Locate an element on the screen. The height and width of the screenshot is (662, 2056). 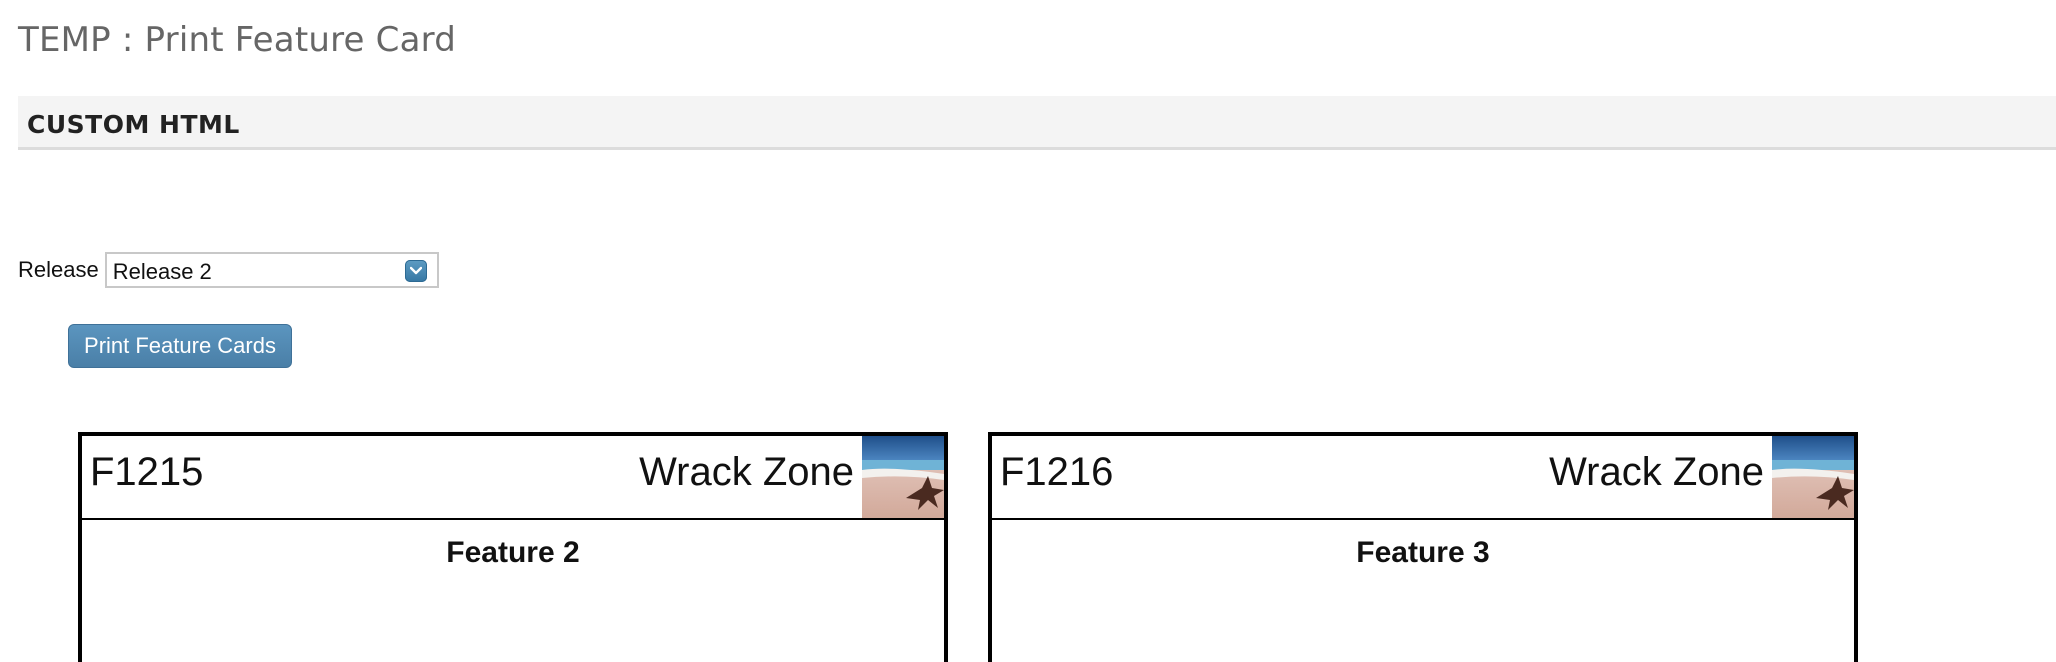
release-filter: Release Release 2 is located at coordinates (228, 270).